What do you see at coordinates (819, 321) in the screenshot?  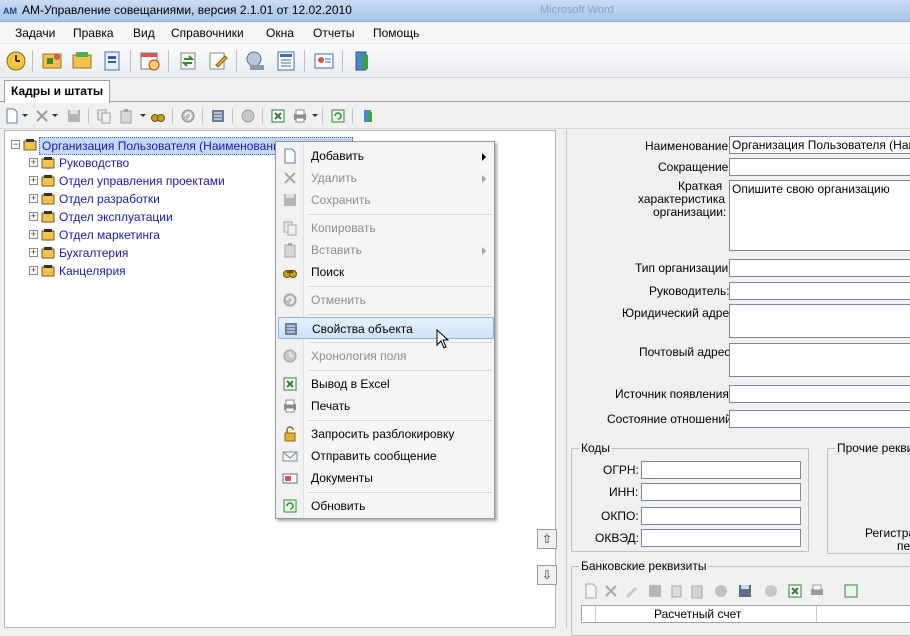 I see `legal-address-field` at bounding box center [819, 321].